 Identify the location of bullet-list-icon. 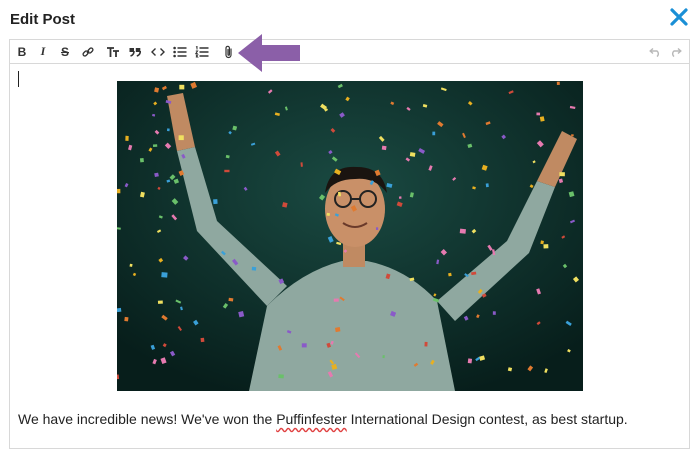
(180, 51).